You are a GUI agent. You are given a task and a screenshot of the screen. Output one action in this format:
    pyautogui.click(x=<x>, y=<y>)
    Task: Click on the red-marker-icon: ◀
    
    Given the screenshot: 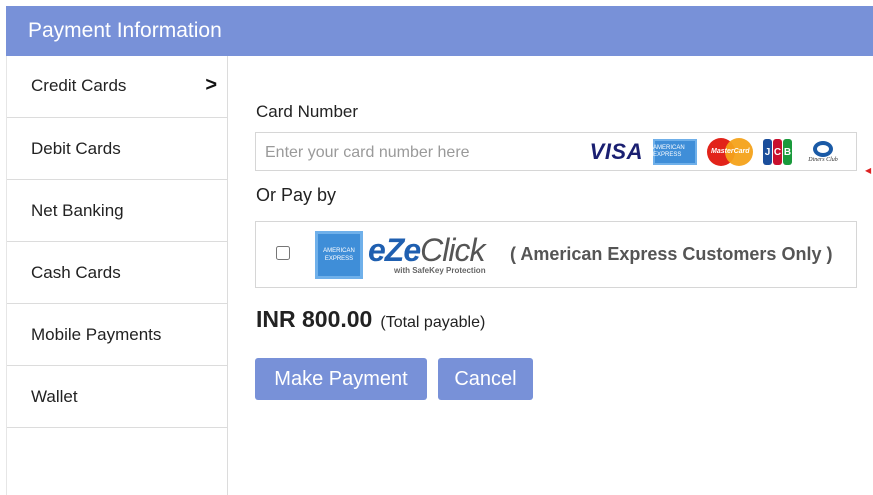 What is the action you would take?
    pyautogui.click(x=868, y=170)
    